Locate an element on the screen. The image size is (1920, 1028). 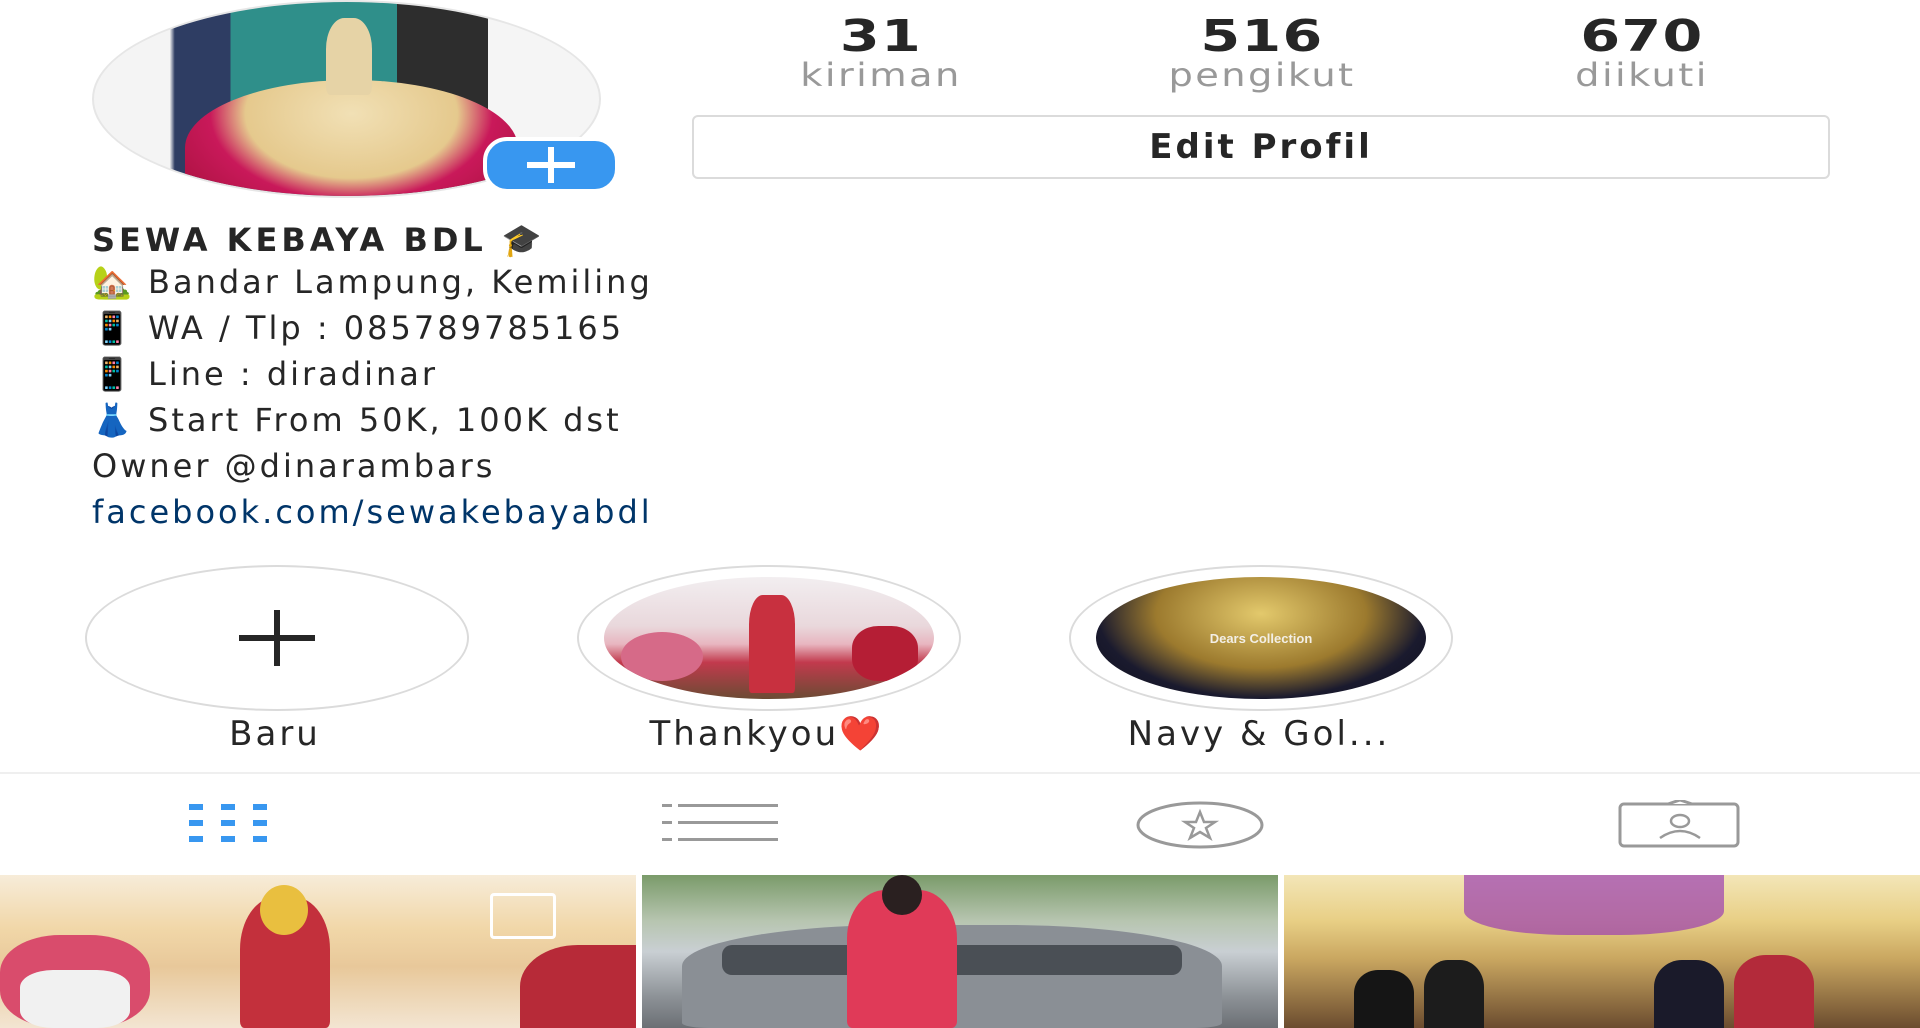
bio-location: 🏡 Bandar Lampung, Kemiling is located at coordinates (372, 282).